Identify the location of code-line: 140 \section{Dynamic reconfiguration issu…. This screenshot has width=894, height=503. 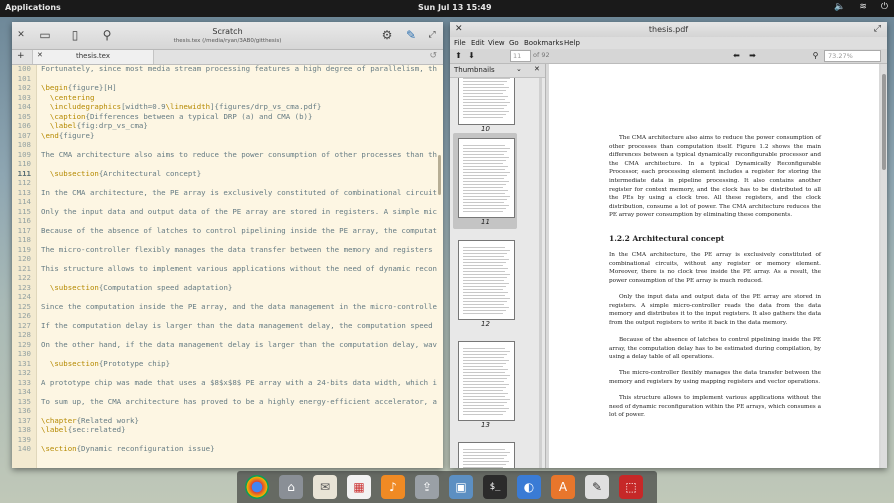
(227, 449).